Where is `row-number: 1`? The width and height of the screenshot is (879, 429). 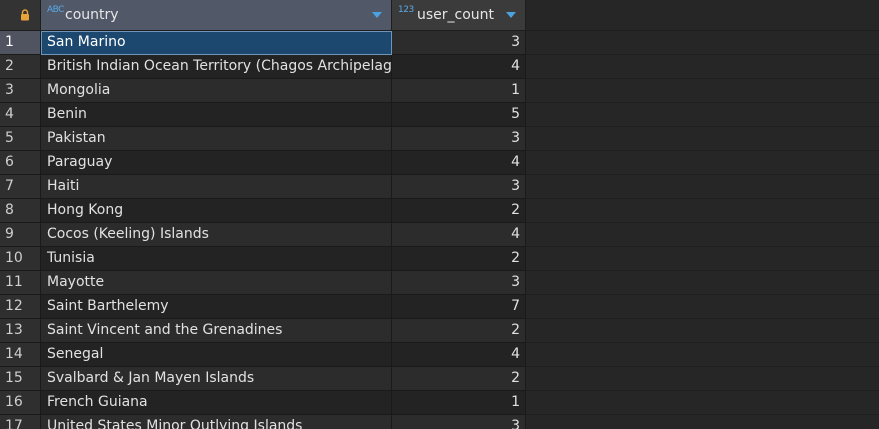 row-number: 1 is located at coordinates (20, 43).